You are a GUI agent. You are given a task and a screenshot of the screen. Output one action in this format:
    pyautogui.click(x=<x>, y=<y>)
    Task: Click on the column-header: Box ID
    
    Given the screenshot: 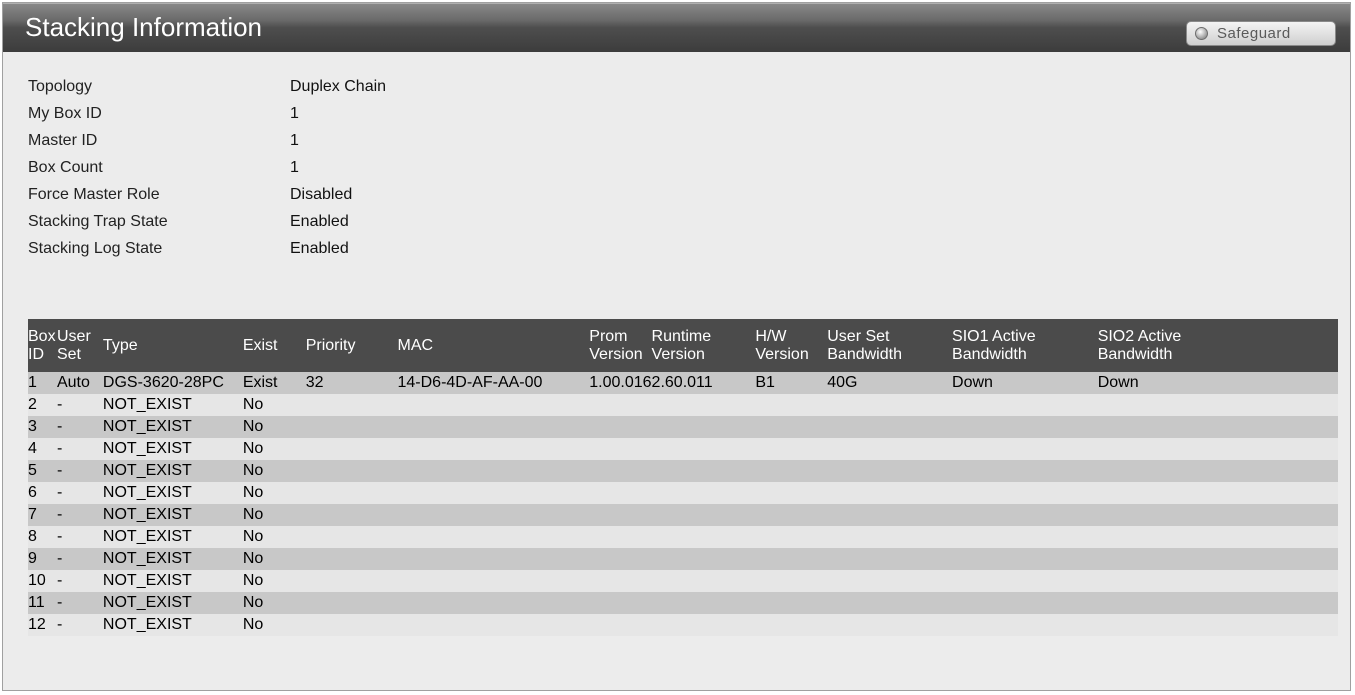 What is the action you would take?
    pyautogui.click(x=42, y=345)
    